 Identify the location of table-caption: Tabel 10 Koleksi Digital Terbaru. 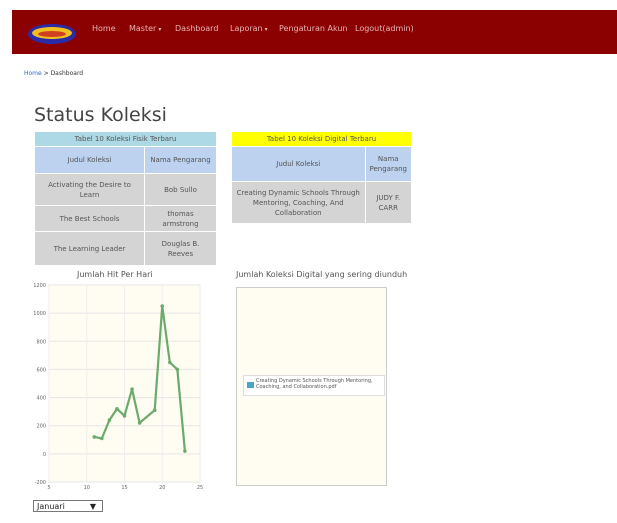
(321, 139).